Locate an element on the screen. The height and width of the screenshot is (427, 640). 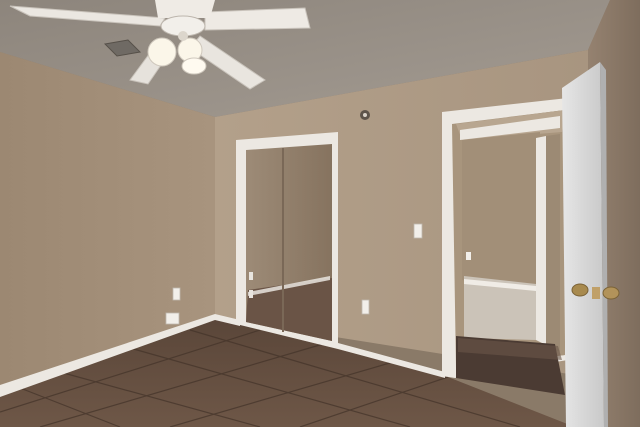
light-switch is located at coordinates (418, 231).